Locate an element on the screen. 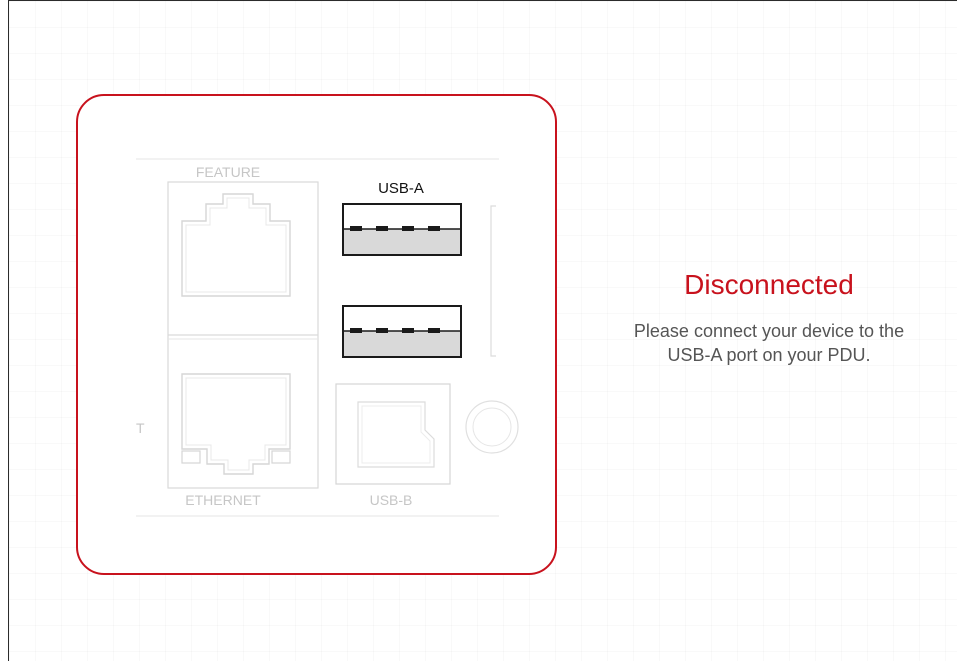  feature-label: FEATURE is located at coordinates (228, 172).